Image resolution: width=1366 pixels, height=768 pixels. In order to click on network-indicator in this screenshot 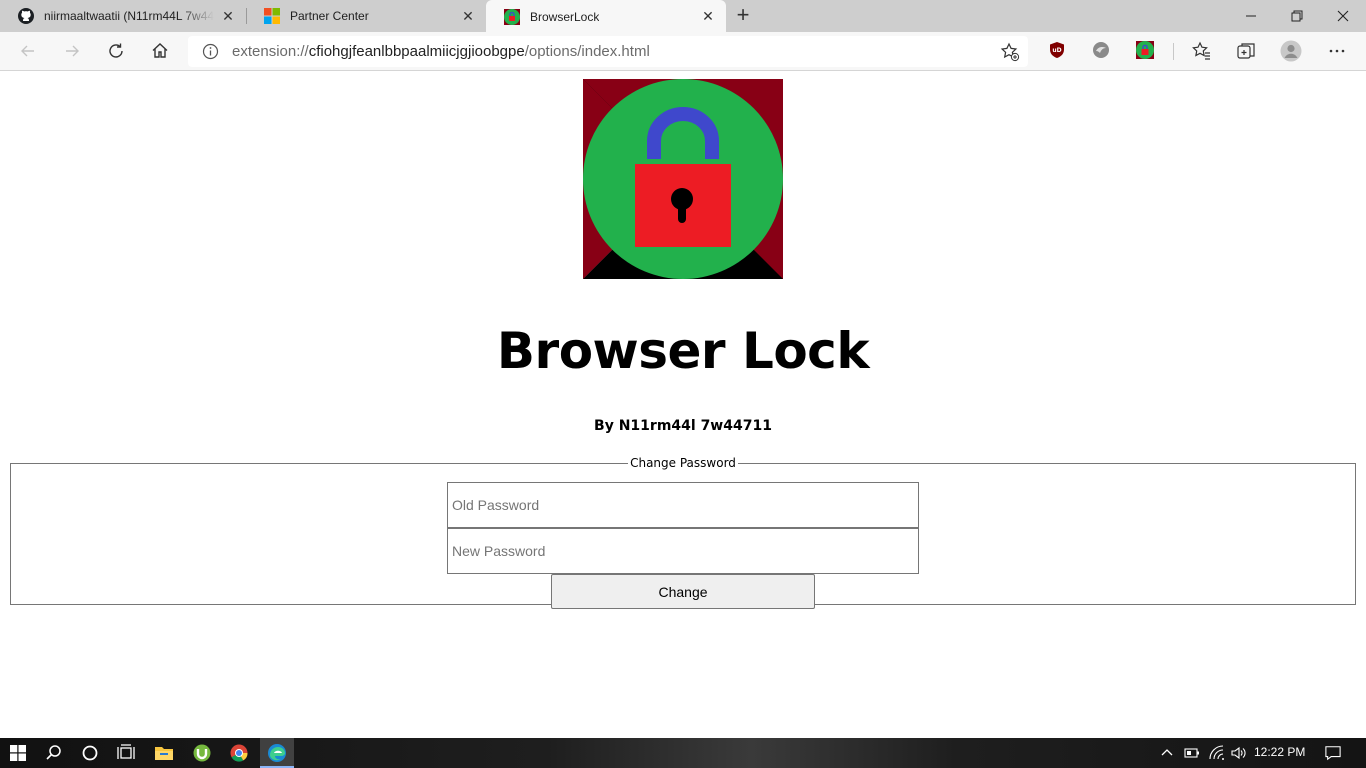, I will do `click(1217, 753)`.